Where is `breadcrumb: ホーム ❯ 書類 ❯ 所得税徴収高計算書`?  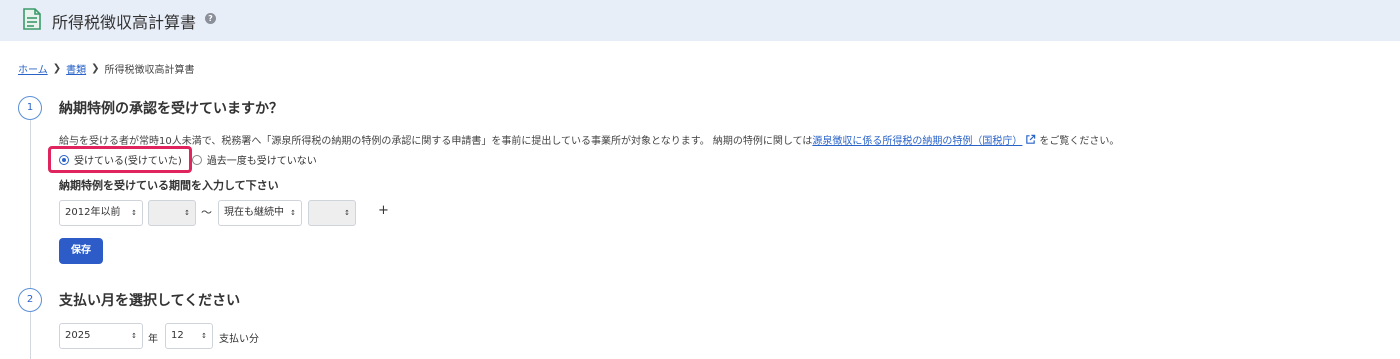
breadcrumb: ホーム ❯ 書類 ❯ 所得税徴収高計算書 is located at coordinates (106, 68).